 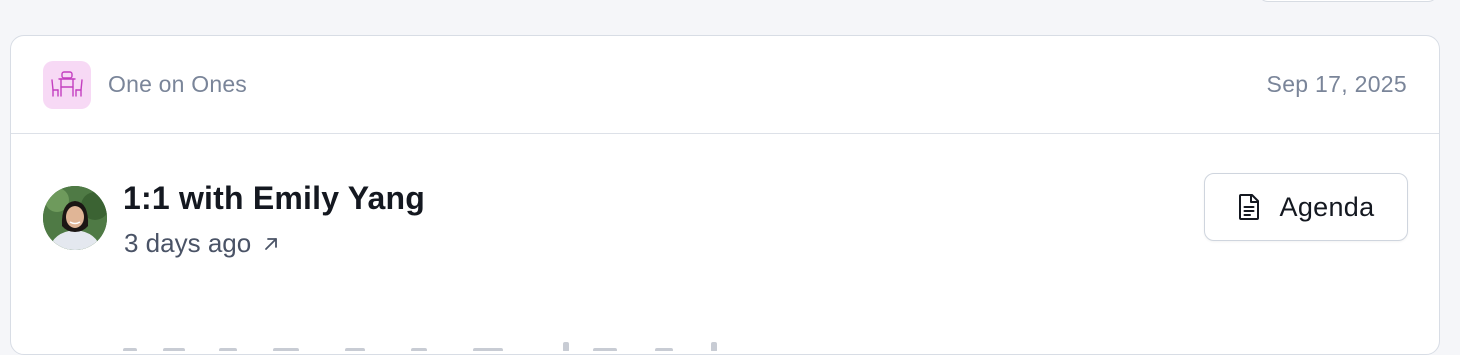 What do you see at coordinates (433, 345) in the screenshot?
I see `truncated-summary-line` at bounding box center [433, 345].